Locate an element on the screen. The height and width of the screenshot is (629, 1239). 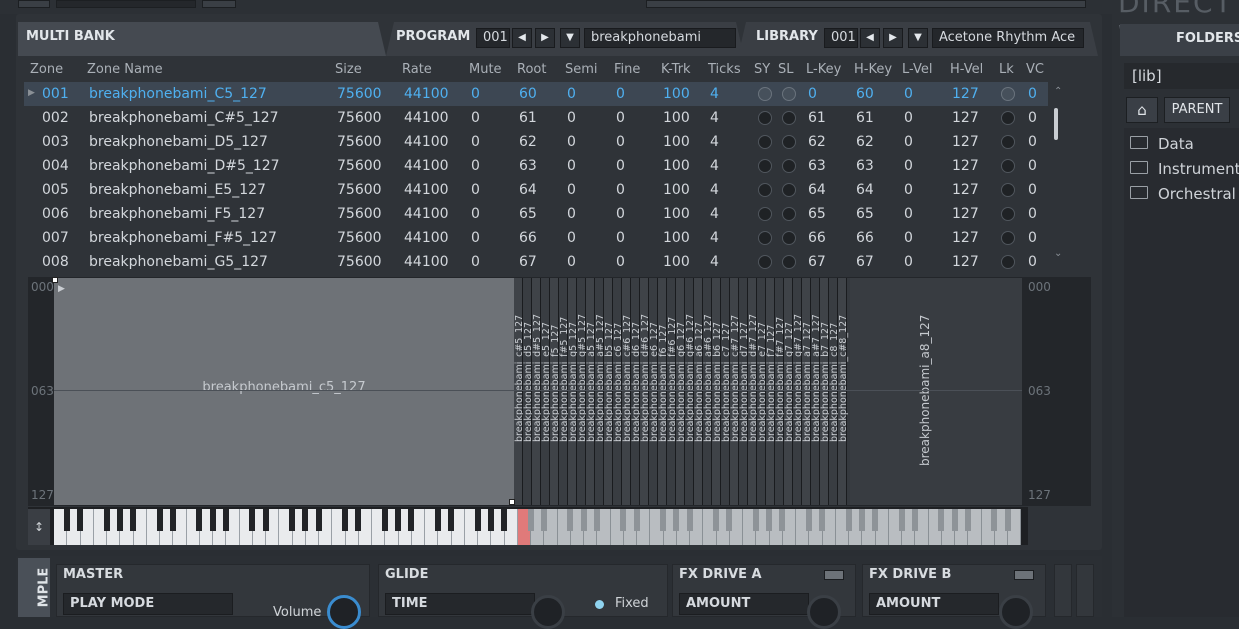
cell-lkey: 61 is located at coordinates (817, 118).